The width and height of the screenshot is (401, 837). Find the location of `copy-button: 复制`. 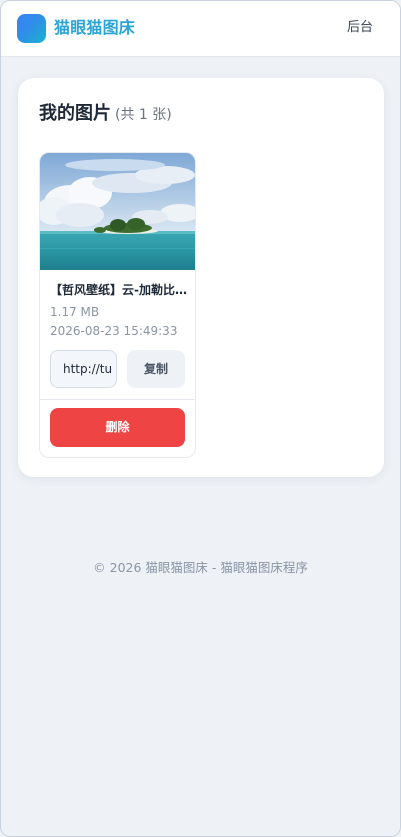

copy-button: 复制 is located at coordinates (156, 369).